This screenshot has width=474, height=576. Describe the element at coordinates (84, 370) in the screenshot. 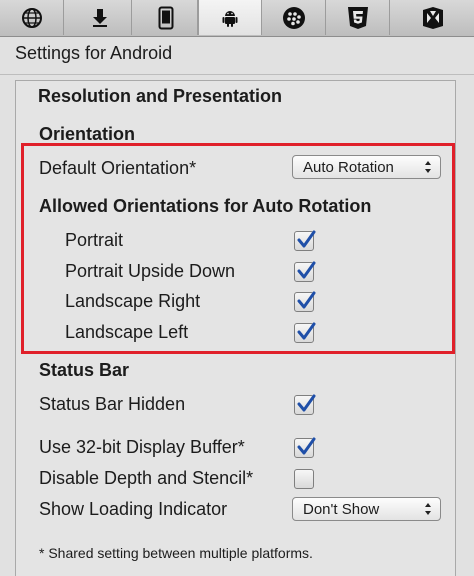

I see `status-bar-heading: Status Bar` at that location.